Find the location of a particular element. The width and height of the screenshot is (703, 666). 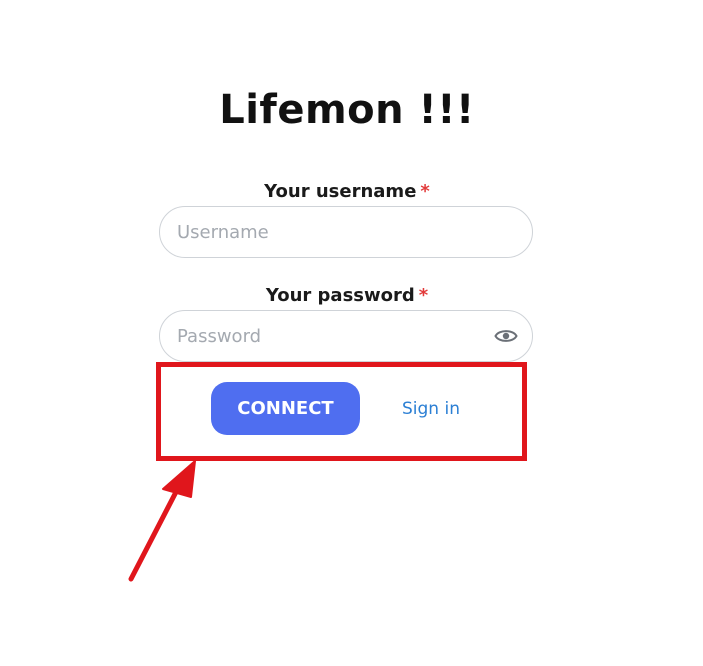

password-field-wrapper is located at coordinates (346, 336).